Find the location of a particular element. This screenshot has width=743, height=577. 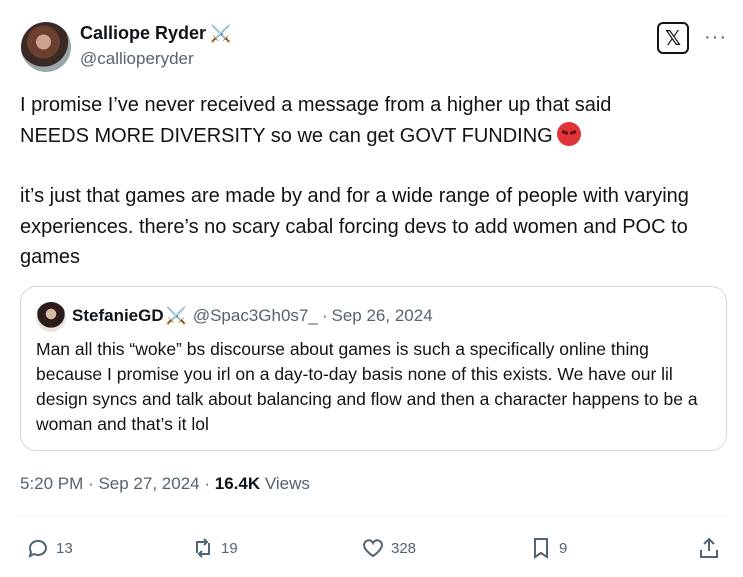

post-meta: 5:20 PM · Sep 27, 2024 · 16.4K Views is located at coordinates (165, 484).